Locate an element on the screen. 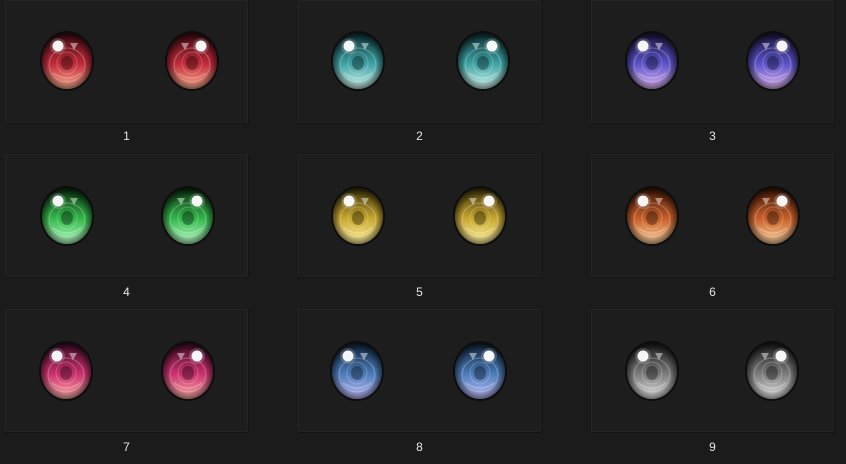 The width and height of the screenshot is (846, 464). thumbnail-label: 2 is located at coordinates (419, 136).